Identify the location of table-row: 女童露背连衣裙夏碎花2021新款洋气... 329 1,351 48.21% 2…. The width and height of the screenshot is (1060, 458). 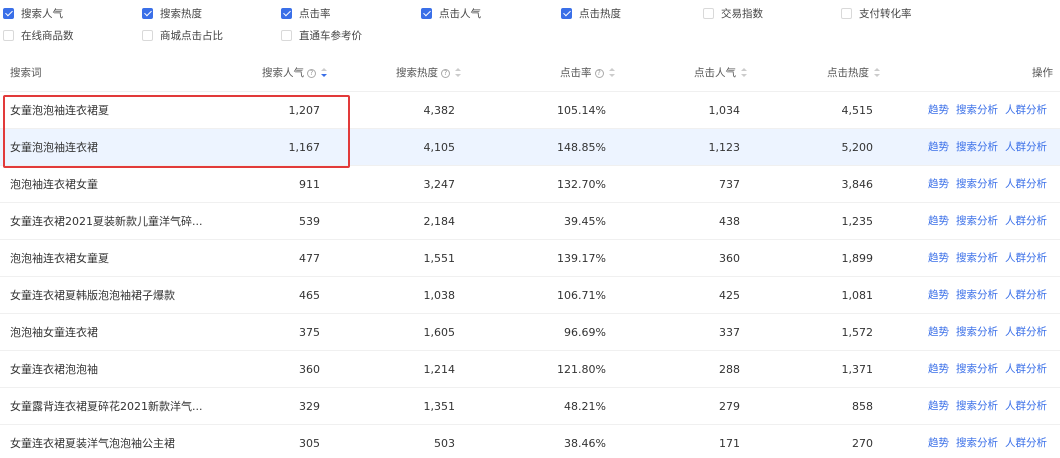
(530, 405).